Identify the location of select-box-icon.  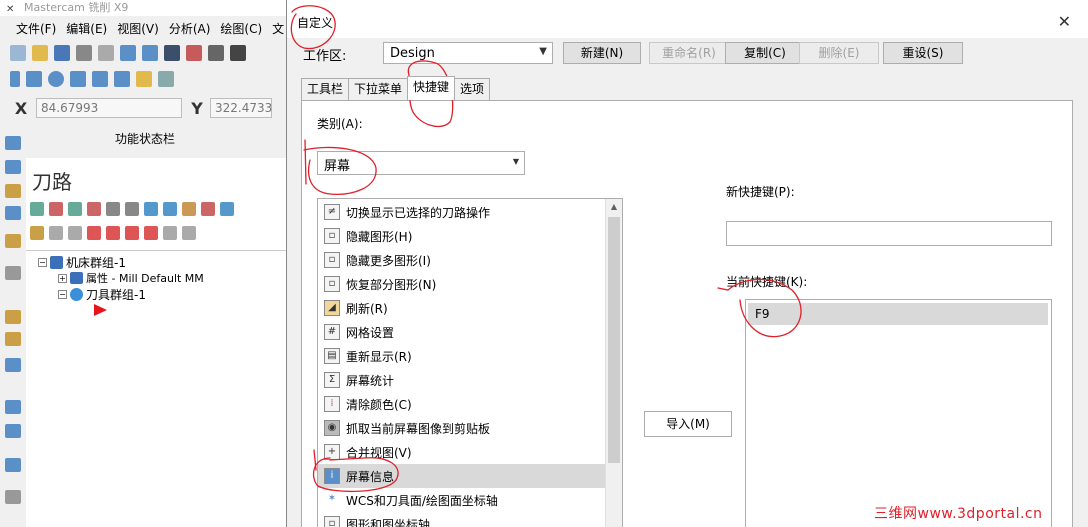
(13, 465).